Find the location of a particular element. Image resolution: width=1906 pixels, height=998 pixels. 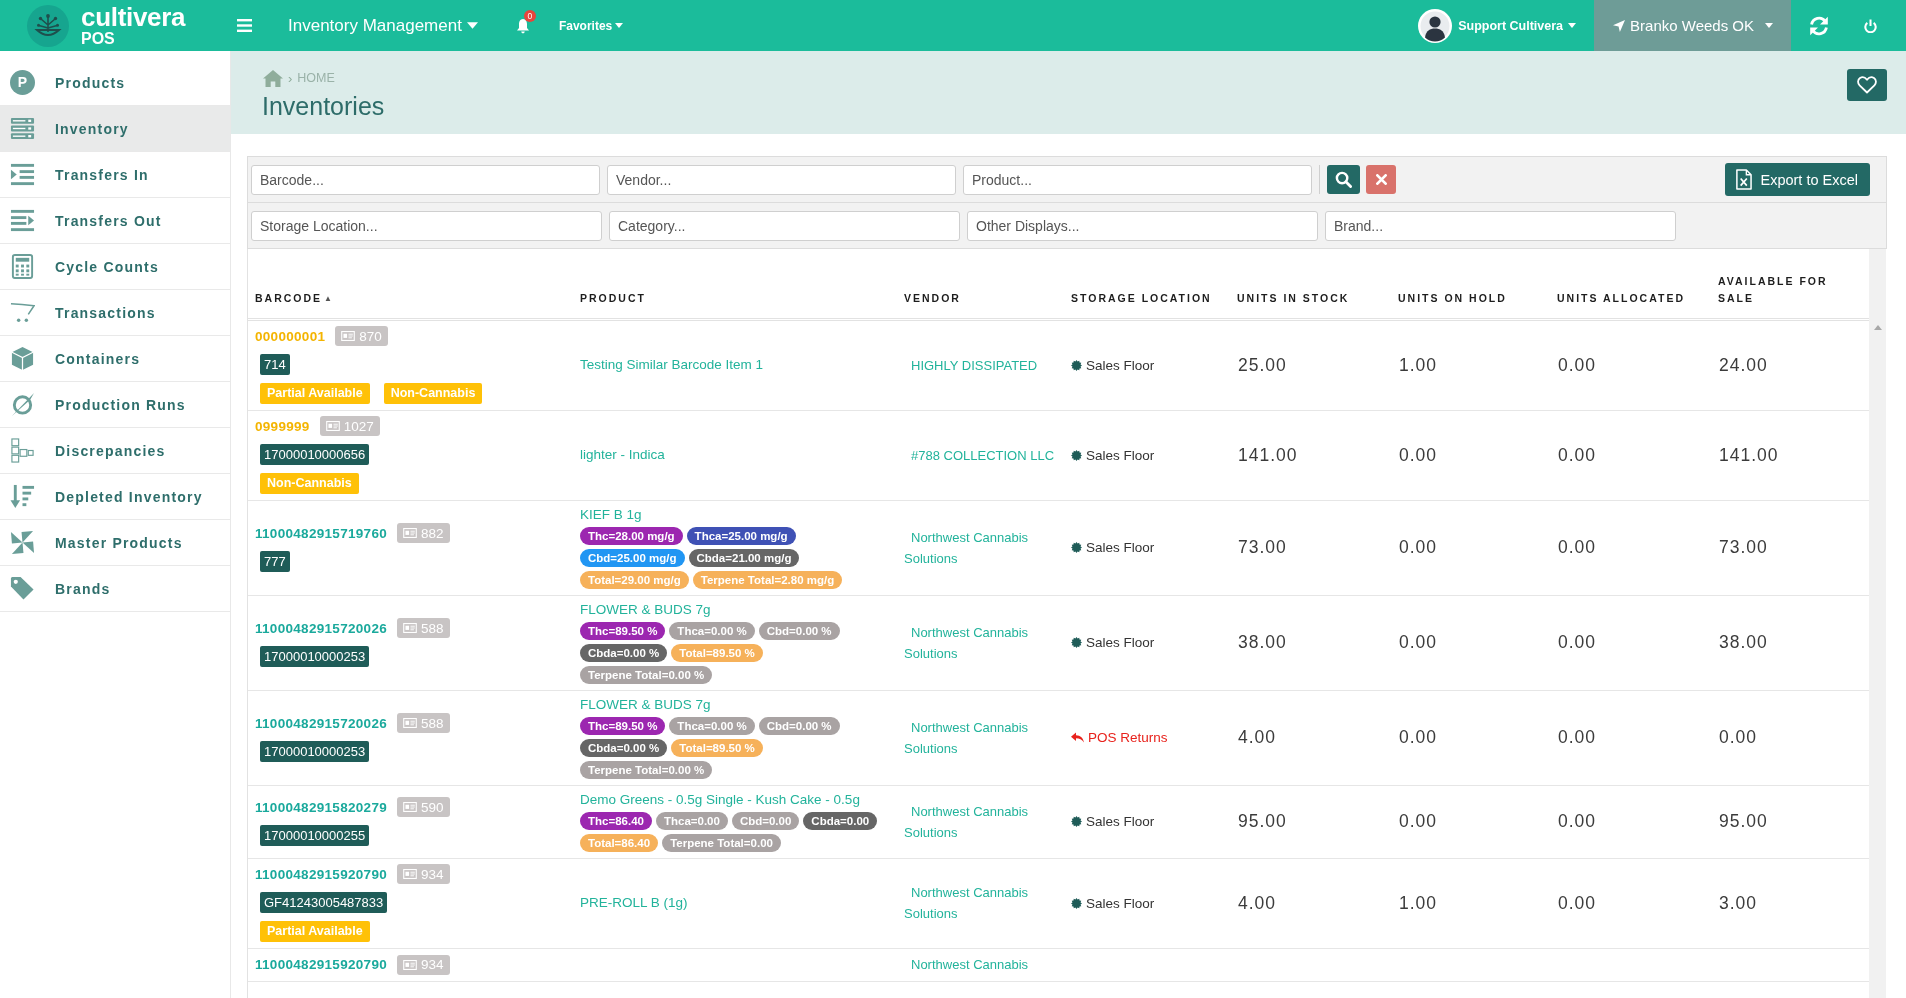

barcode-link: 0999999 is located at coordinates (282, 426).